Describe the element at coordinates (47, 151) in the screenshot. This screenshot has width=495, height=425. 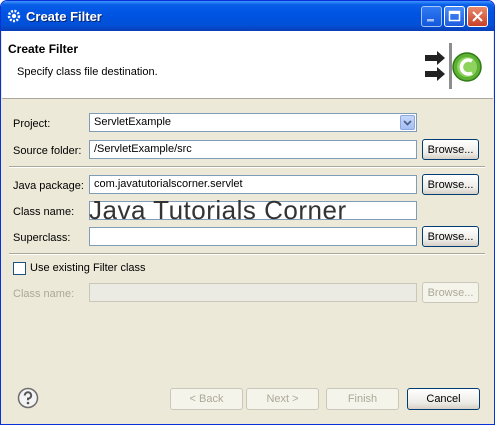
I see `source-folder-label: Source folder:` at that location.